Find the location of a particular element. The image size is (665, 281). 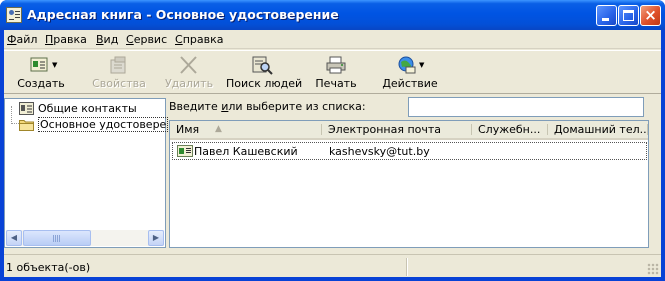

menu-file: Файл is located at coordinates (22, 39).